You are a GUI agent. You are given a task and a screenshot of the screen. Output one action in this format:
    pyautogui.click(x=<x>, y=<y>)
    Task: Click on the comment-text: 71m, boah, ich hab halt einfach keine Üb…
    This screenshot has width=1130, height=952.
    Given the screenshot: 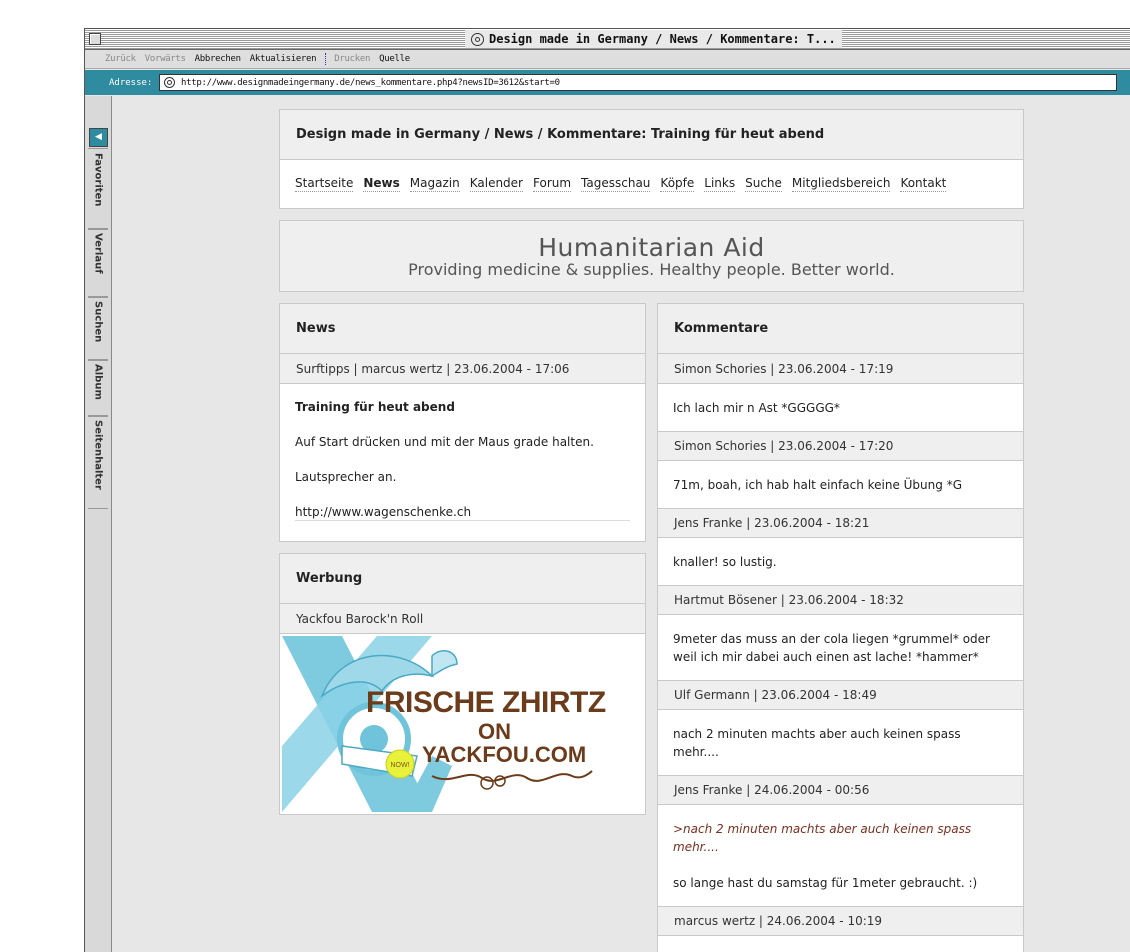 What is the action you would take?
    pyautogui.click(x=817, y=485)
    